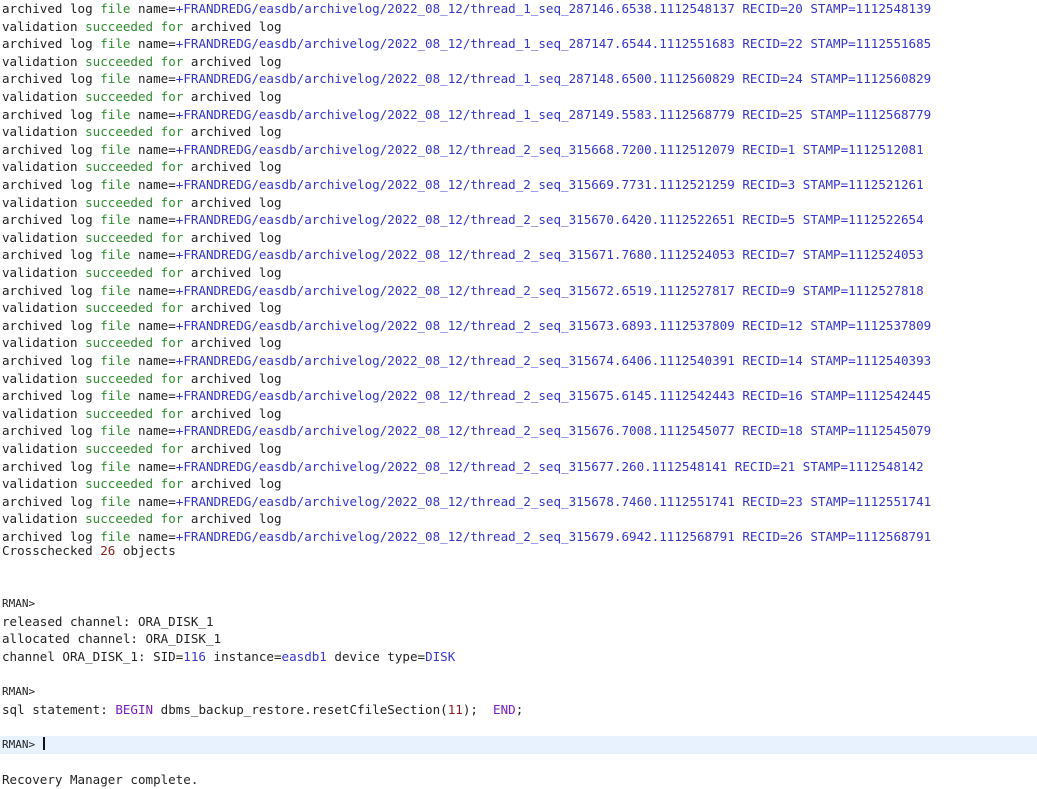 Image resolution: width=1037 pixels, height=789 pixels. I want to click on sql-arg: 11, so click(455, 709).